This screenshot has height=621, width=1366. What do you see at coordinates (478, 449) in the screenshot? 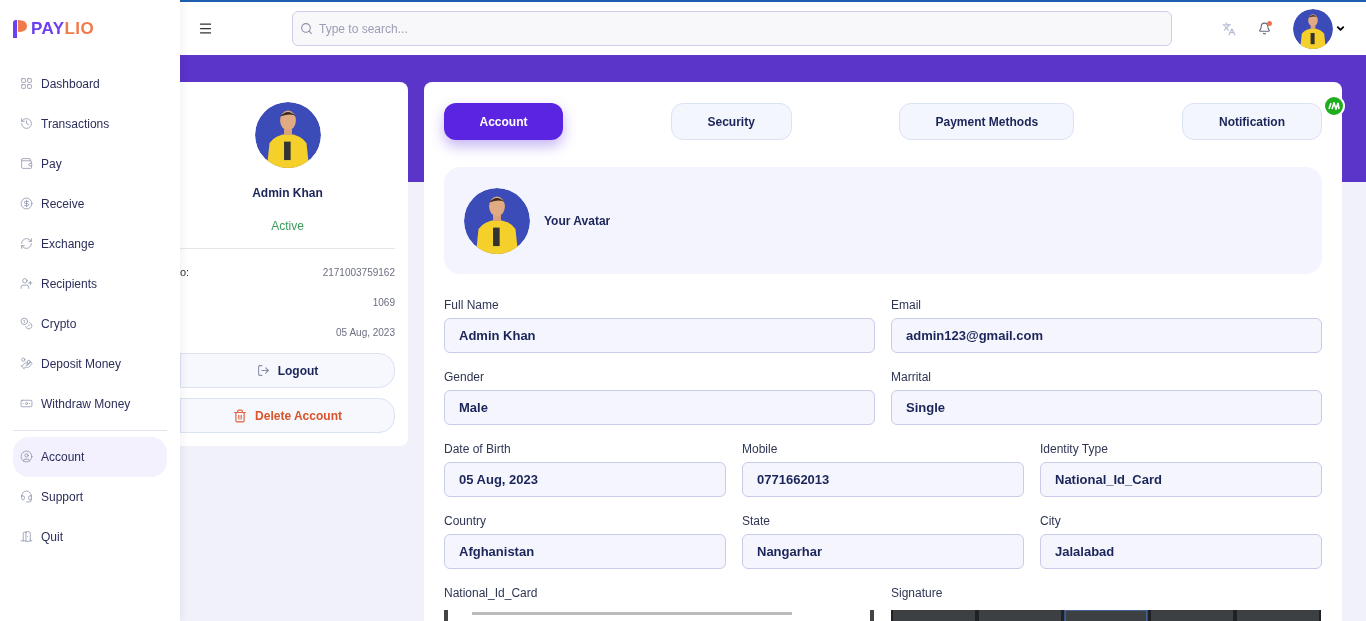
I see `field-label: Date of Birth` at bounding box center [478, 449].